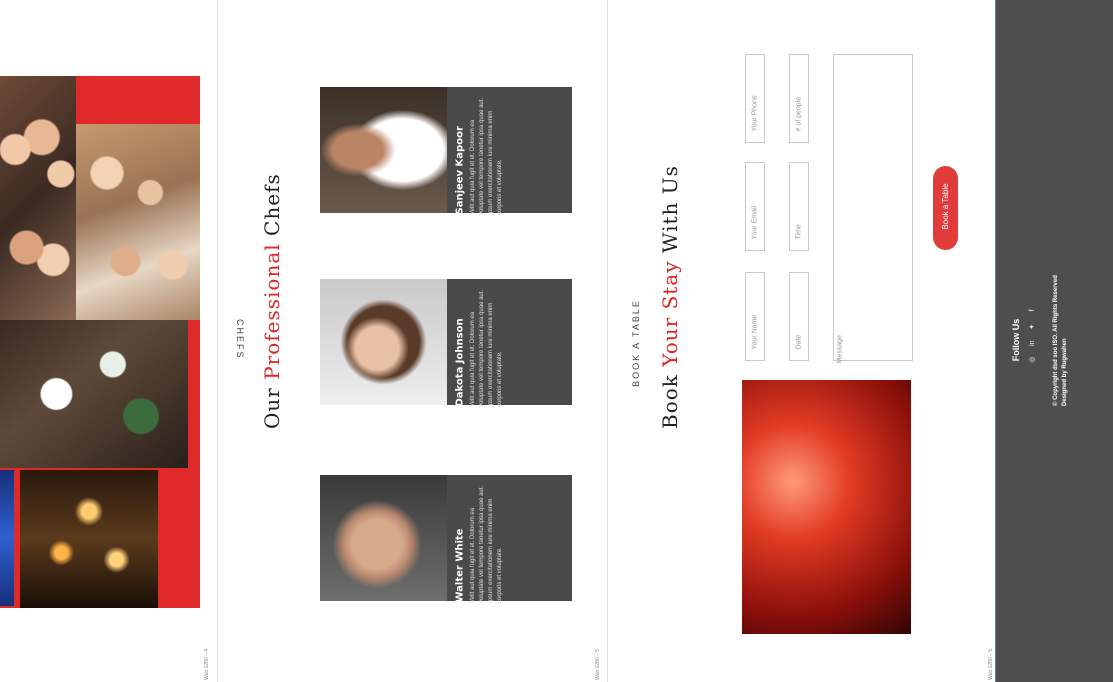 The height and width of the screenshot is (682, 1113). What do you see at coordinates (799, 232) in the screenshot?
I see `time-placeholder: Time` at bounding box center [799, 232].